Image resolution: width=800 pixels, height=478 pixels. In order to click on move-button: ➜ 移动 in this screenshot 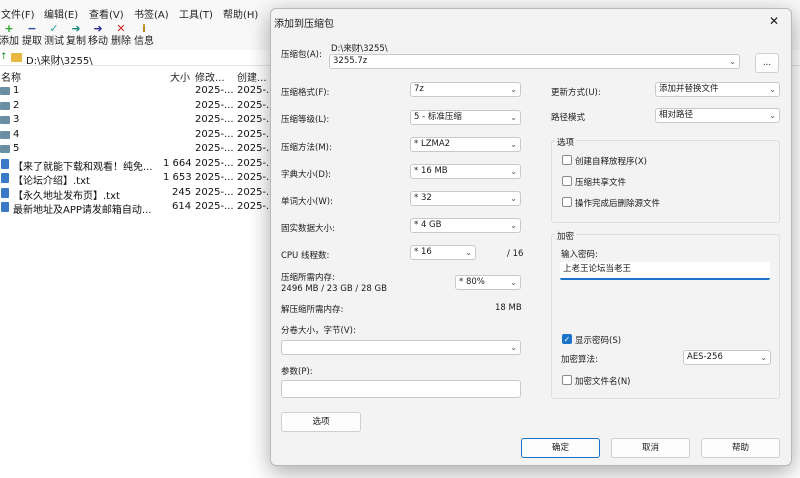, I will do `click(98, 36)`.